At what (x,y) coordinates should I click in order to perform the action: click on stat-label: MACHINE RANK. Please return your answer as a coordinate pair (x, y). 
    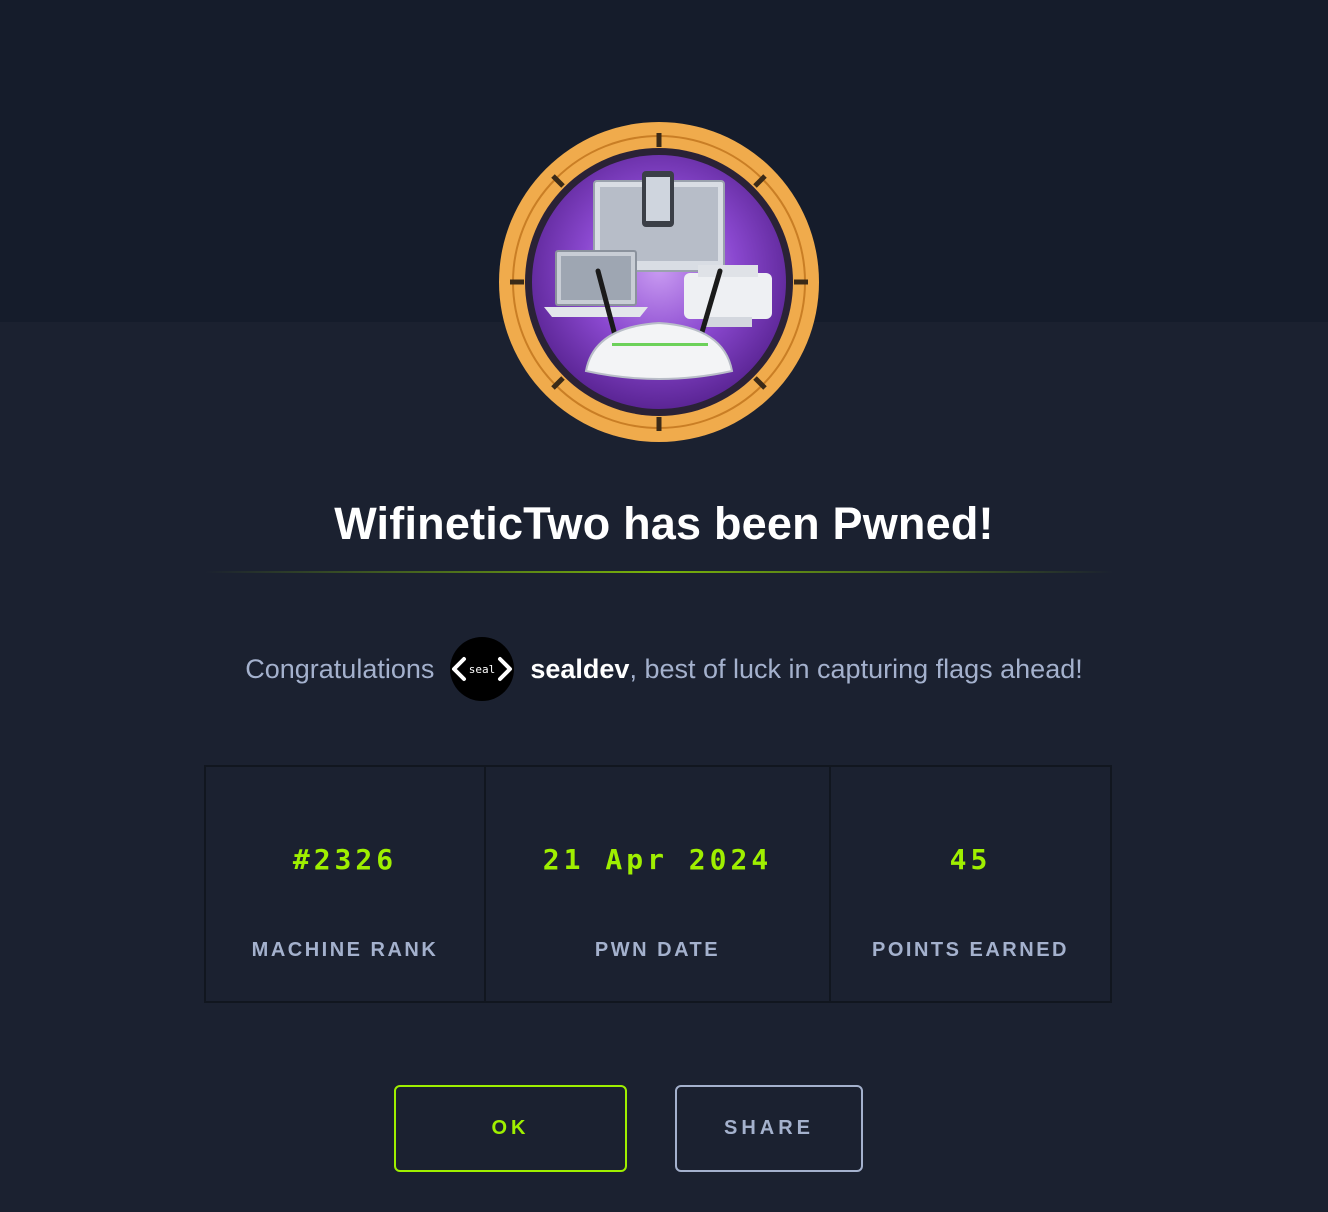
    Looking at the image, I should click on (345, 950).